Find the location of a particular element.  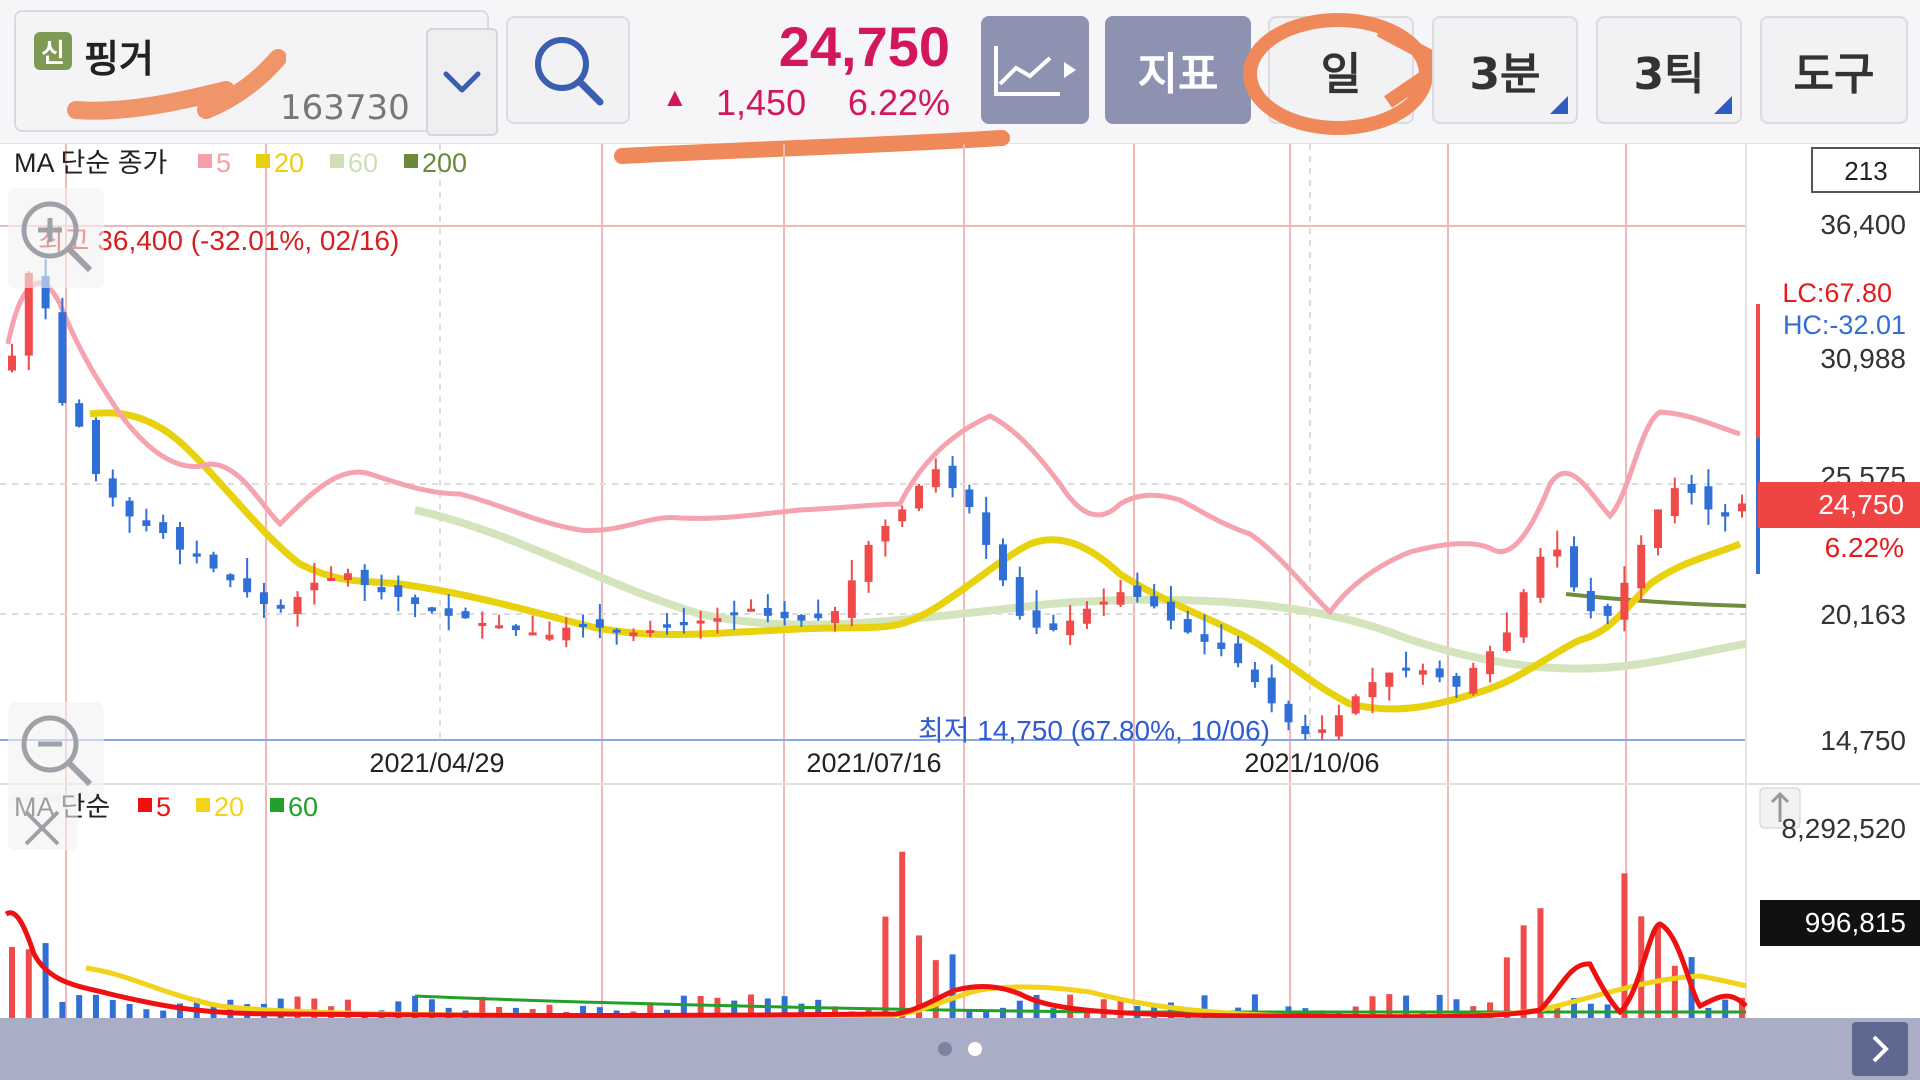

chevron-down-icon is located at coordinates (462, 82).